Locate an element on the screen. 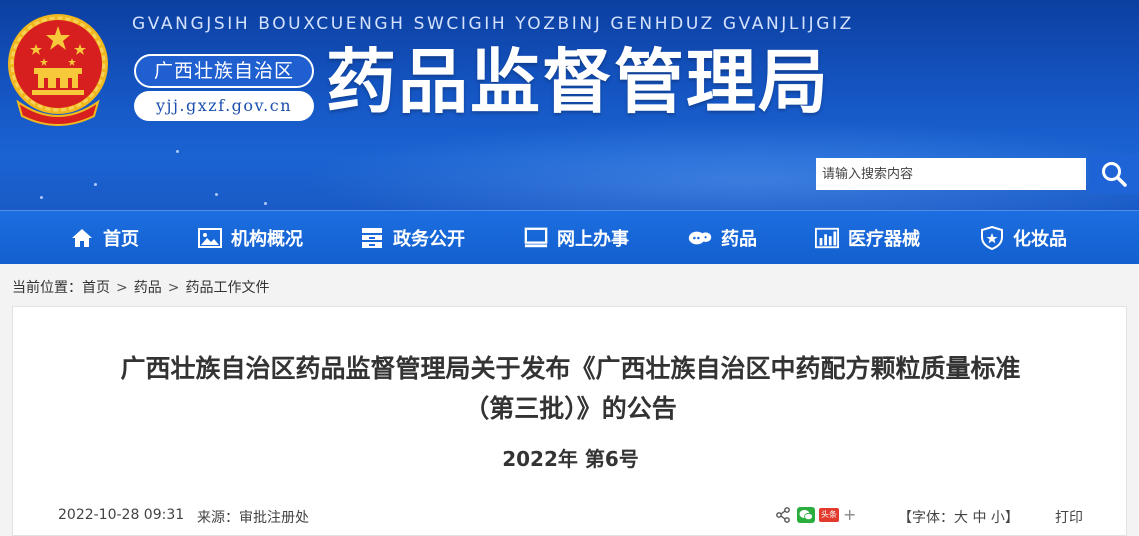 This screenshot has width=1139, height=536. nav-item-online-services: 网上办事 is located at coordinates (576, 237).